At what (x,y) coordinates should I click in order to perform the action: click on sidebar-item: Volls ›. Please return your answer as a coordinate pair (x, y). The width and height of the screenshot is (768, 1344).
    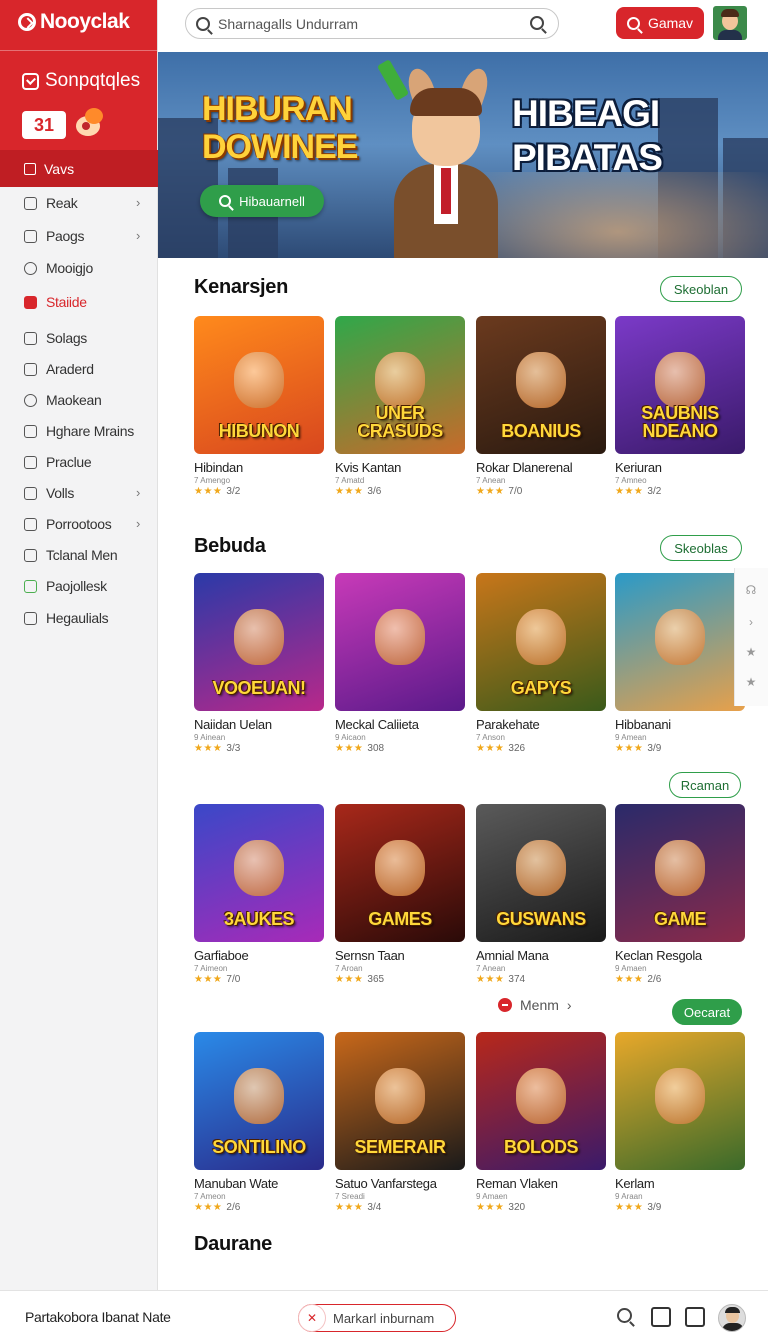
    Looking at the image, I should click on (79, 493).